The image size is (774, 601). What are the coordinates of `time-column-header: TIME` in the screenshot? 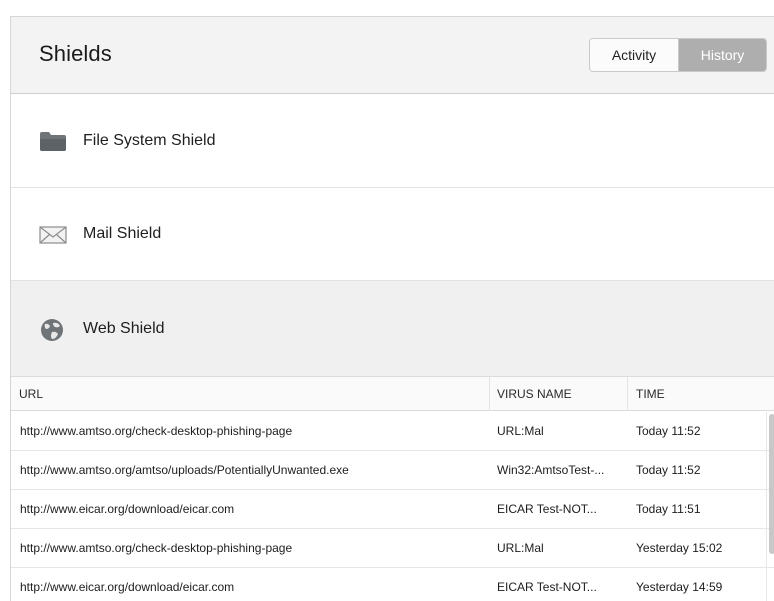 It's located at (646, 394).